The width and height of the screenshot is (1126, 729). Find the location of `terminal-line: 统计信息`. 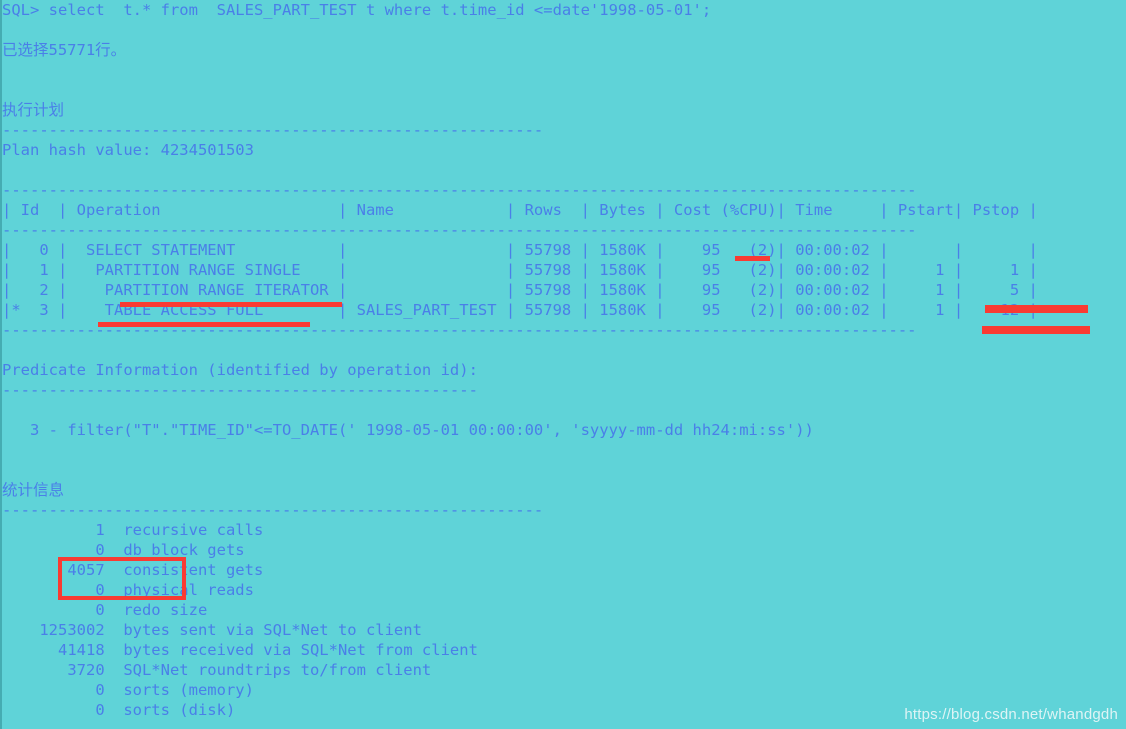

terminal-line: 统计信息 is located at coordinates (33, 490).